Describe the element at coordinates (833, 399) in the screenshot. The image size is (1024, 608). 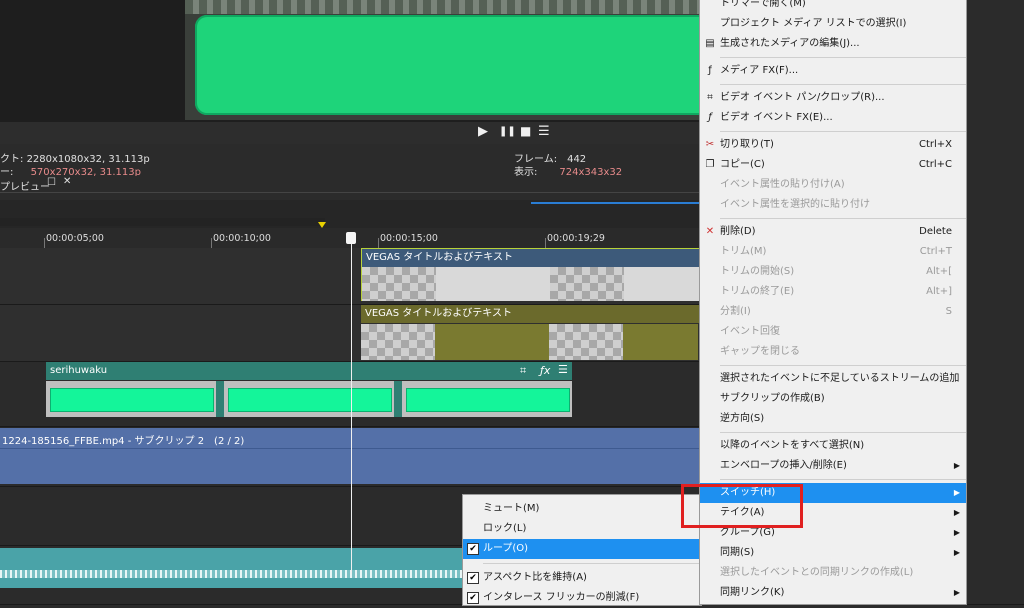
I see `menu-item-create-subclip: サブクリップの作成(B)` at that location.